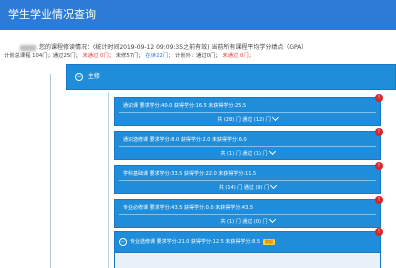 This screenshot has width=396, height=268. Describe the element at coordinates (198, 15) in the screenshot. I see `page-header: 学生学业情况查询` at that location.